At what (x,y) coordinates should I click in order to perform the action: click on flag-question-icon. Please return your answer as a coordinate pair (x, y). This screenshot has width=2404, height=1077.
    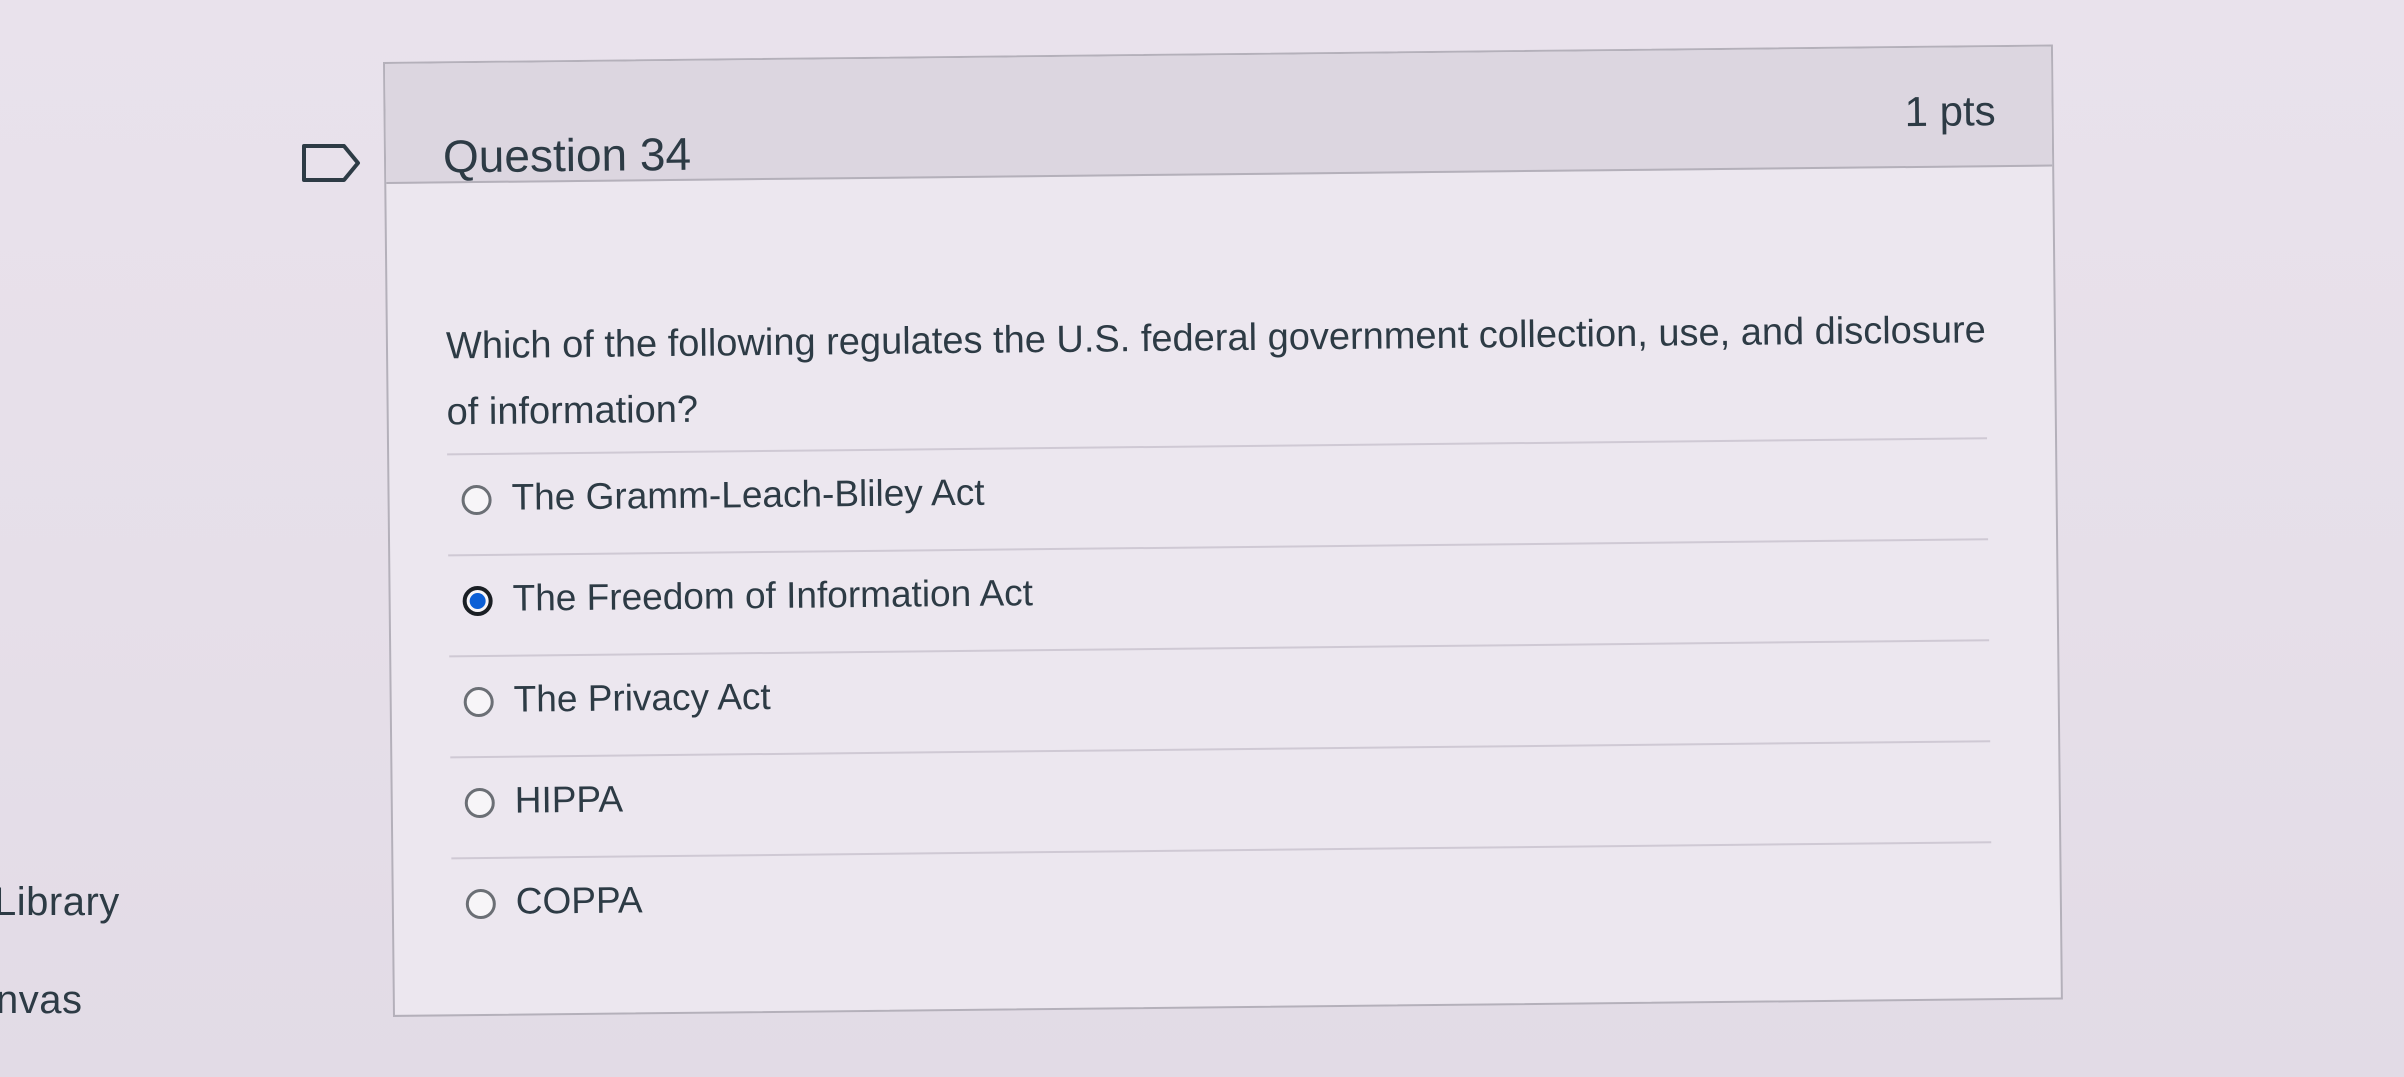
    Looking at the image, I should click on (332, 163).